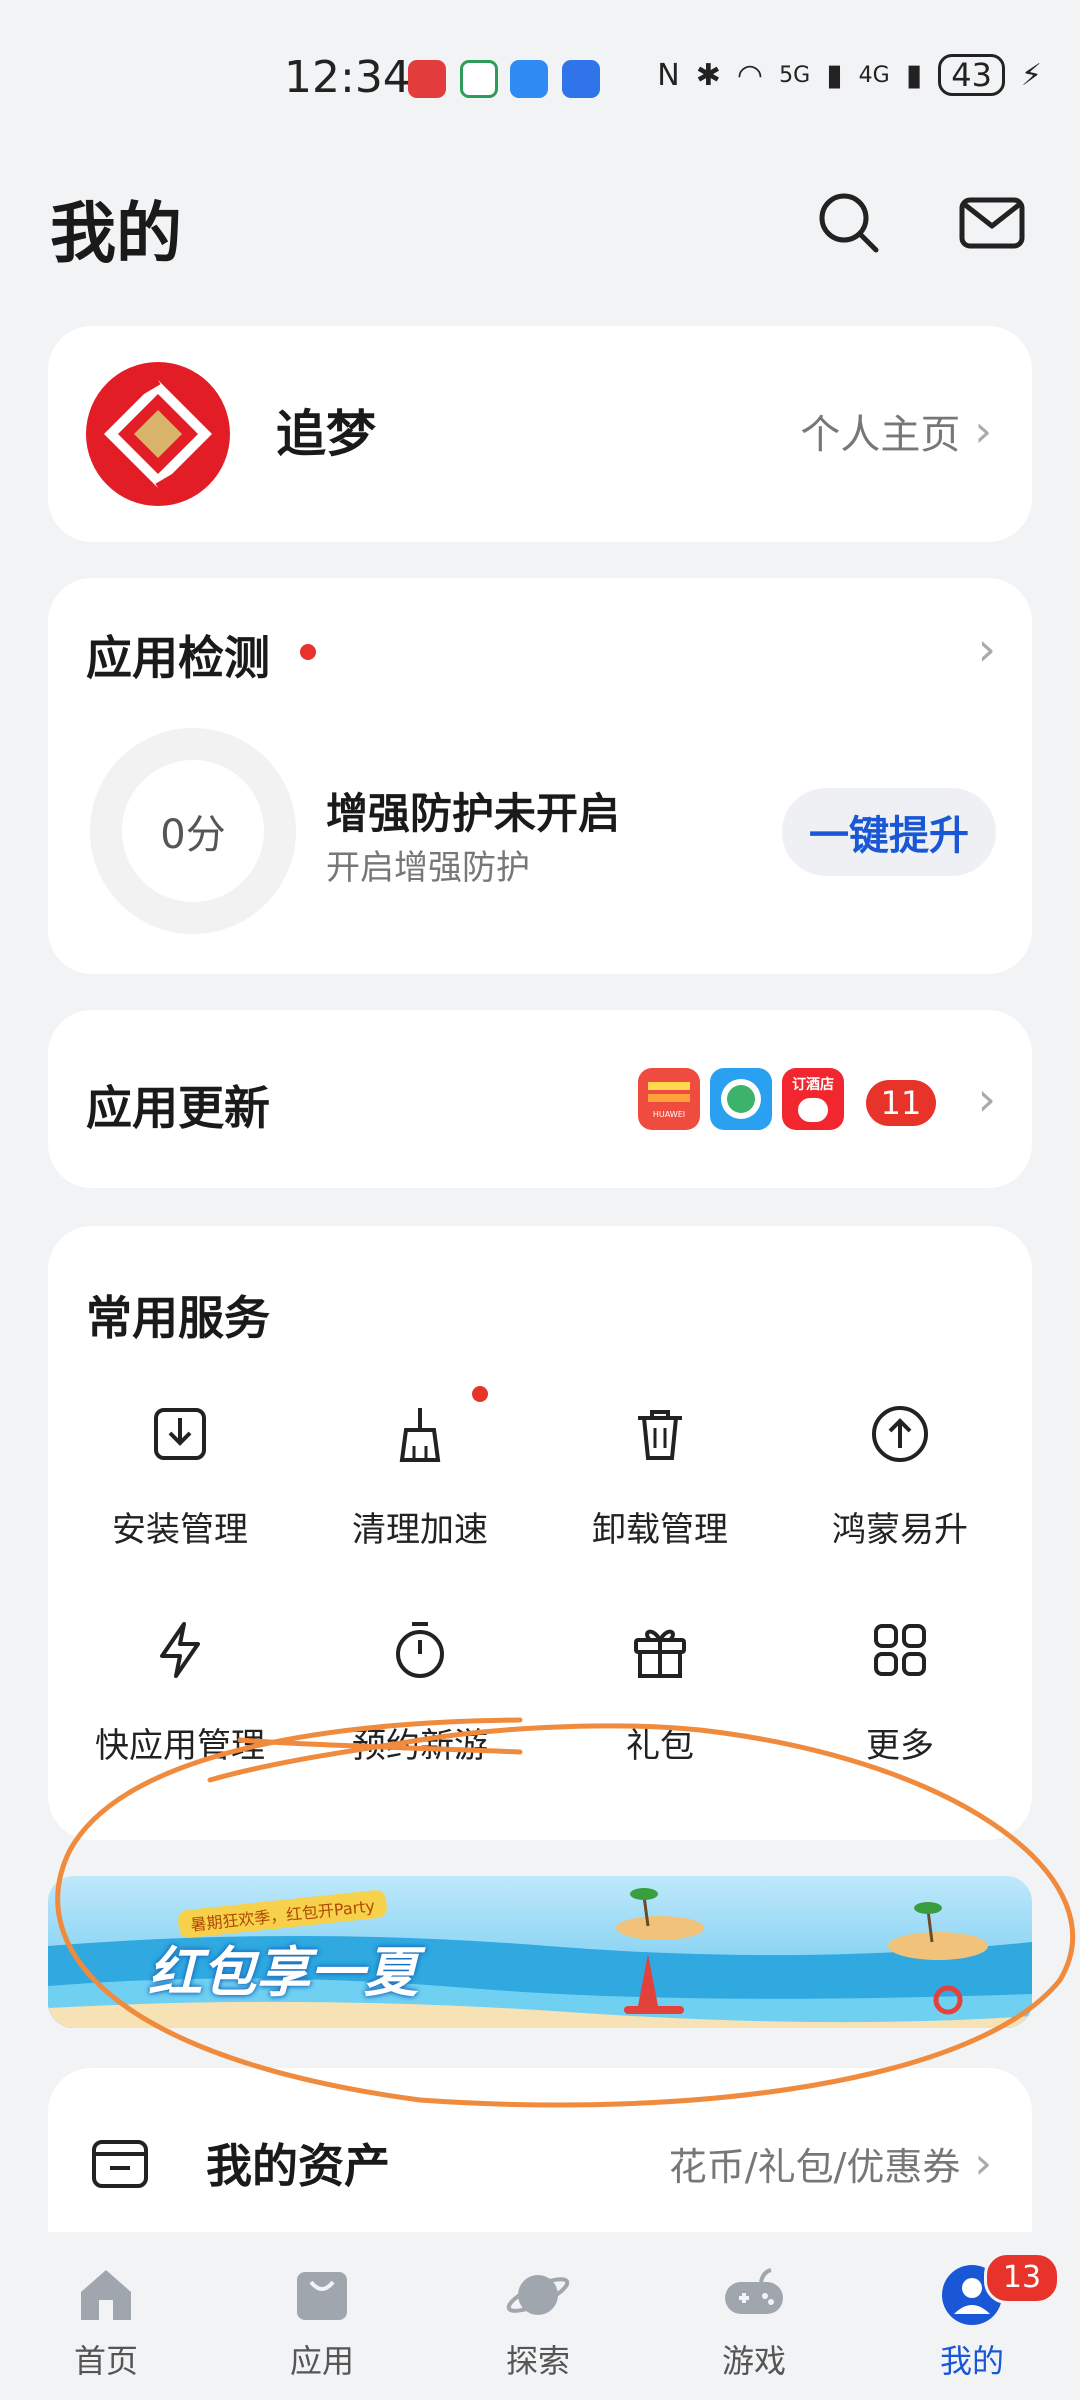 The height and width of the screenshot is (2400, 1080). Describe the element at coordinates (660, 1435) in the screenshot. I see `trash-icon` at that location.